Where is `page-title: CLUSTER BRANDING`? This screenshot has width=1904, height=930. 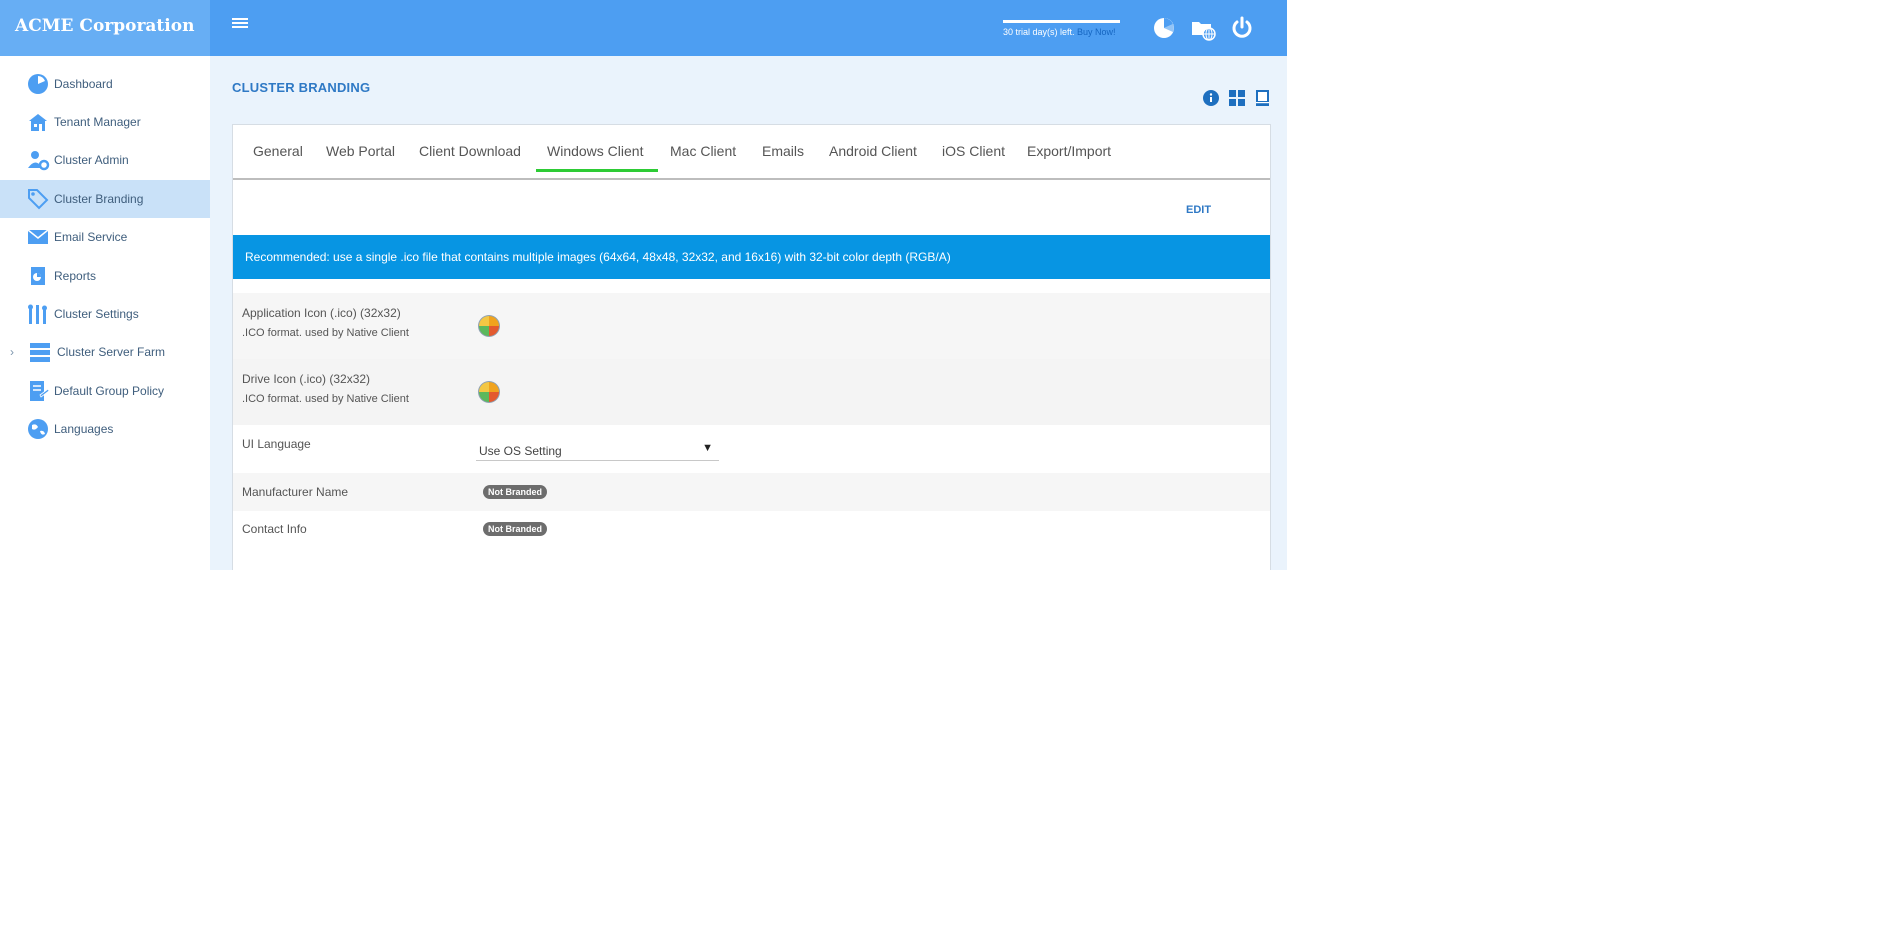
page-title: CLUSTER BRANDING is located at coordinates (301, 87).